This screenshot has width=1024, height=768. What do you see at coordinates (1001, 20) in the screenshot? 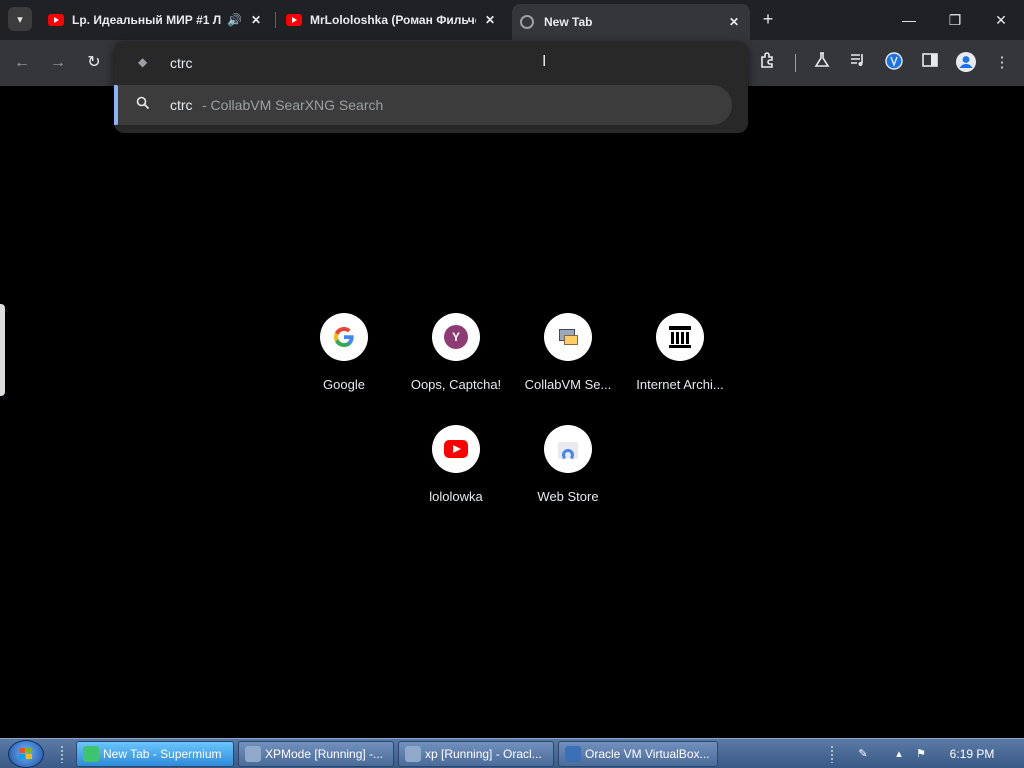
I see `close-window-button: ✕` at bounding box center [1001, 20].